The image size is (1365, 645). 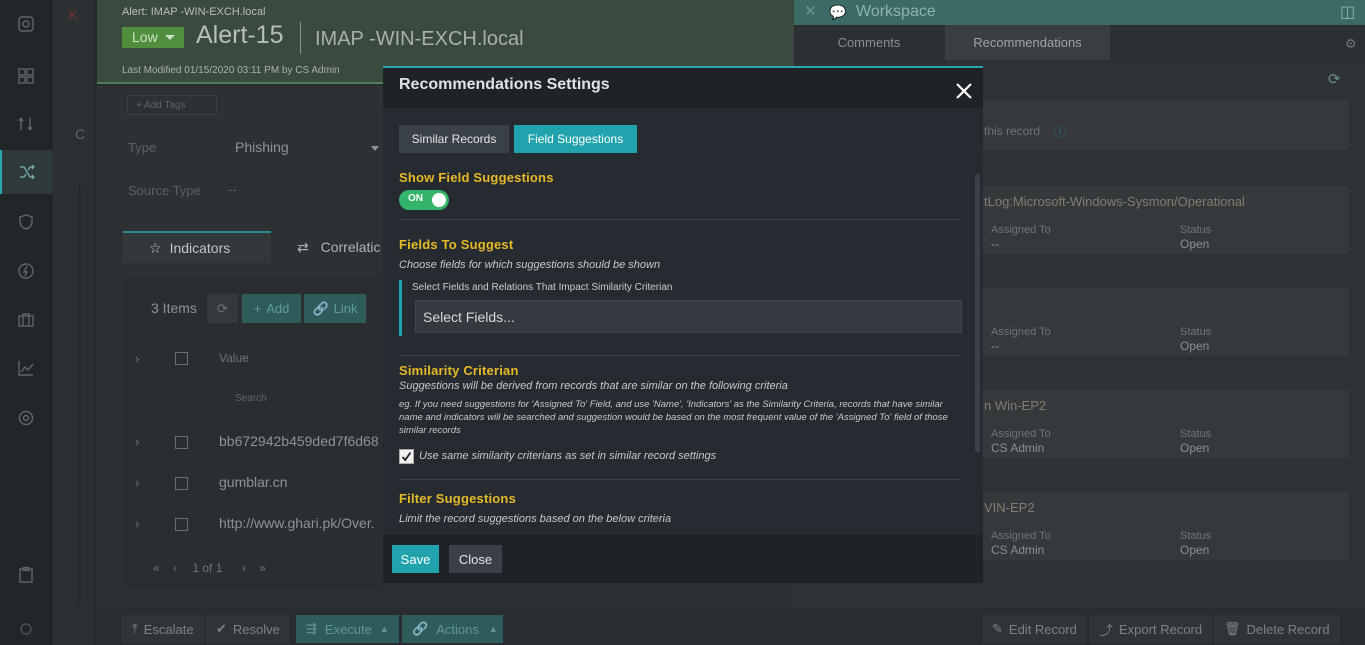 I want to click on dialog-scrollbar, so click(x=977, y=313).